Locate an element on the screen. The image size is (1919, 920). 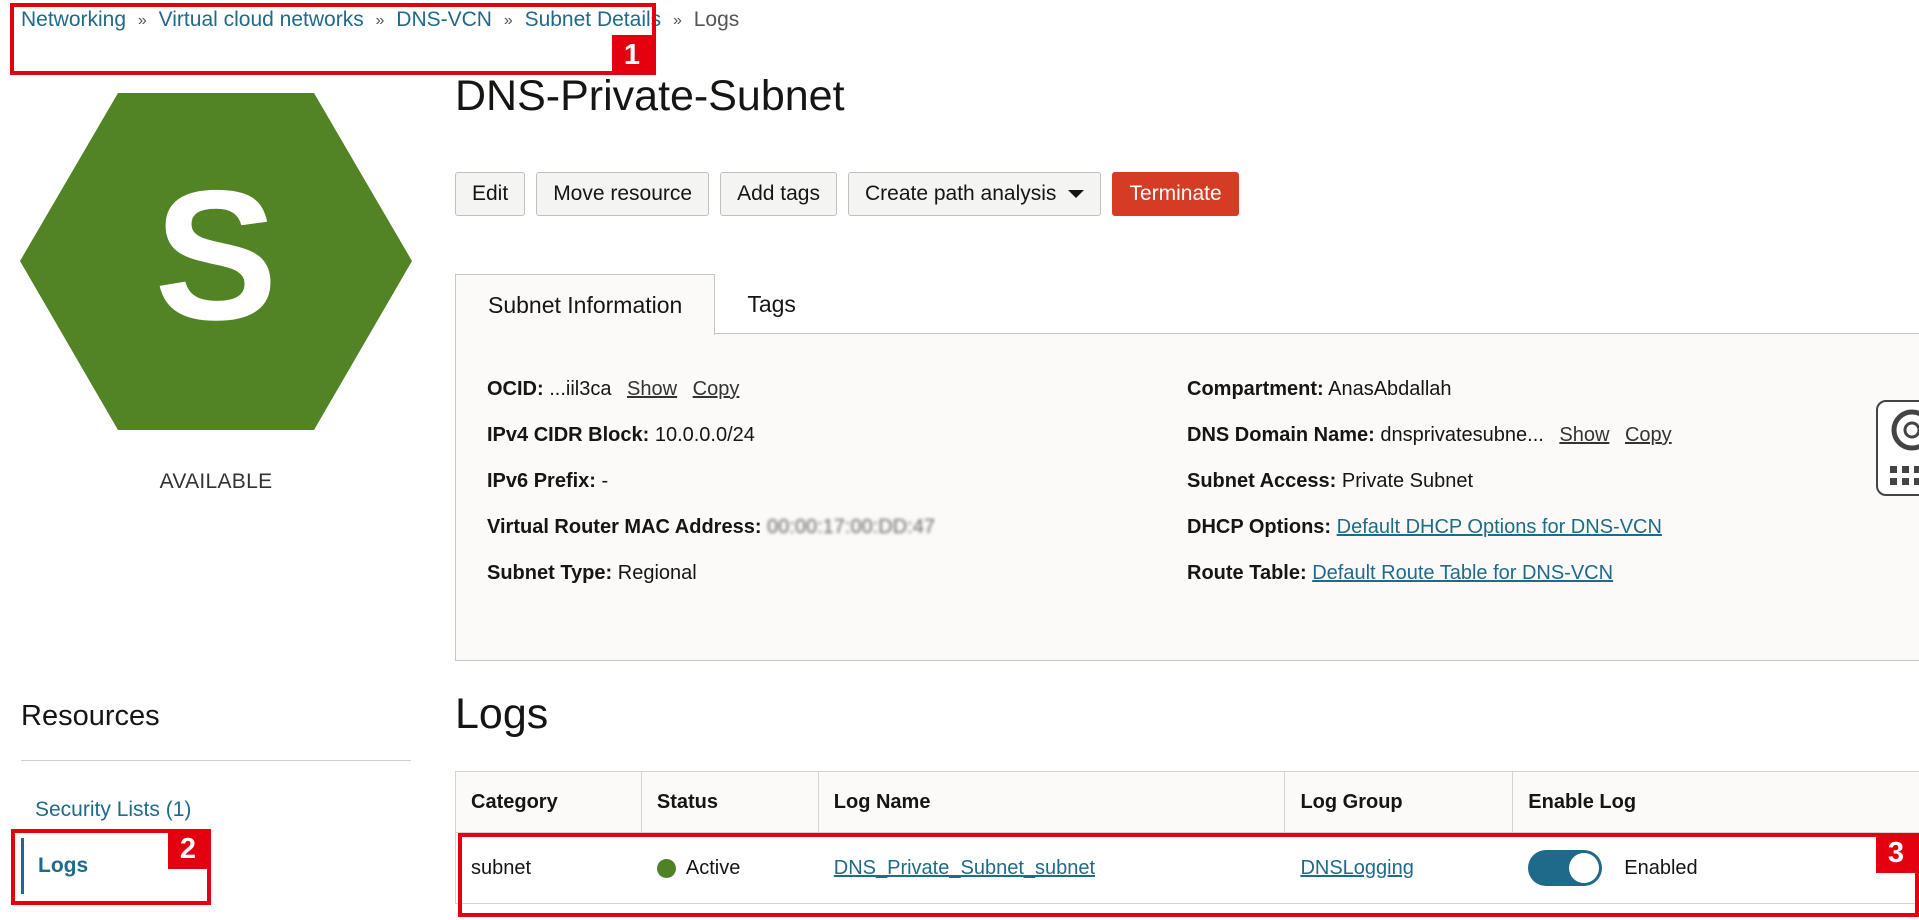
ipv6-row: IPv6 Prefix: - is located at coordinates (547, 481).